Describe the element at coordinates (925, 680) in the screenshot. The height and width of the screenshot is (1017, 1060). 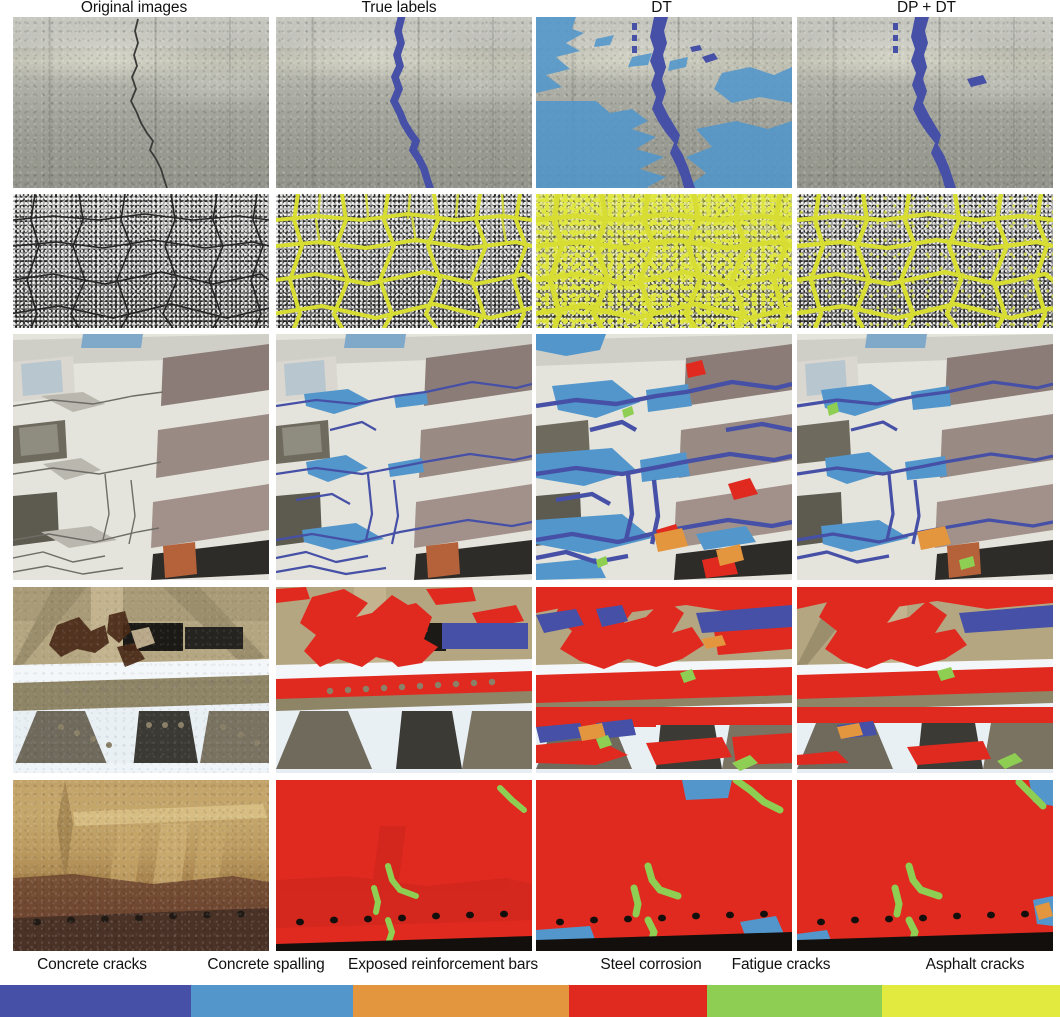
I see `panel-truss-dp-dt` at that location.